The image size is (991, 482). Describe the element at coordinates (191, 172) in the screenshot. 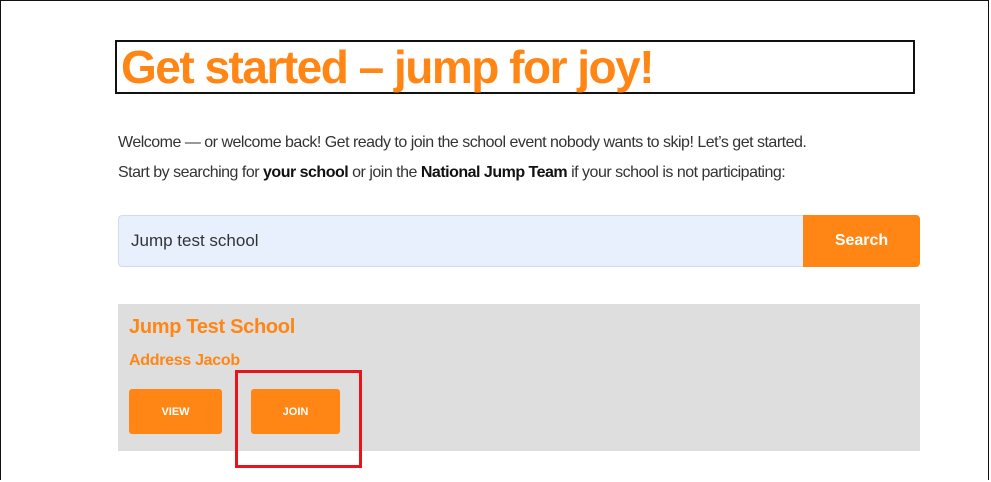

I see `intro-line-2-prefix: Start by searching for` at that location.